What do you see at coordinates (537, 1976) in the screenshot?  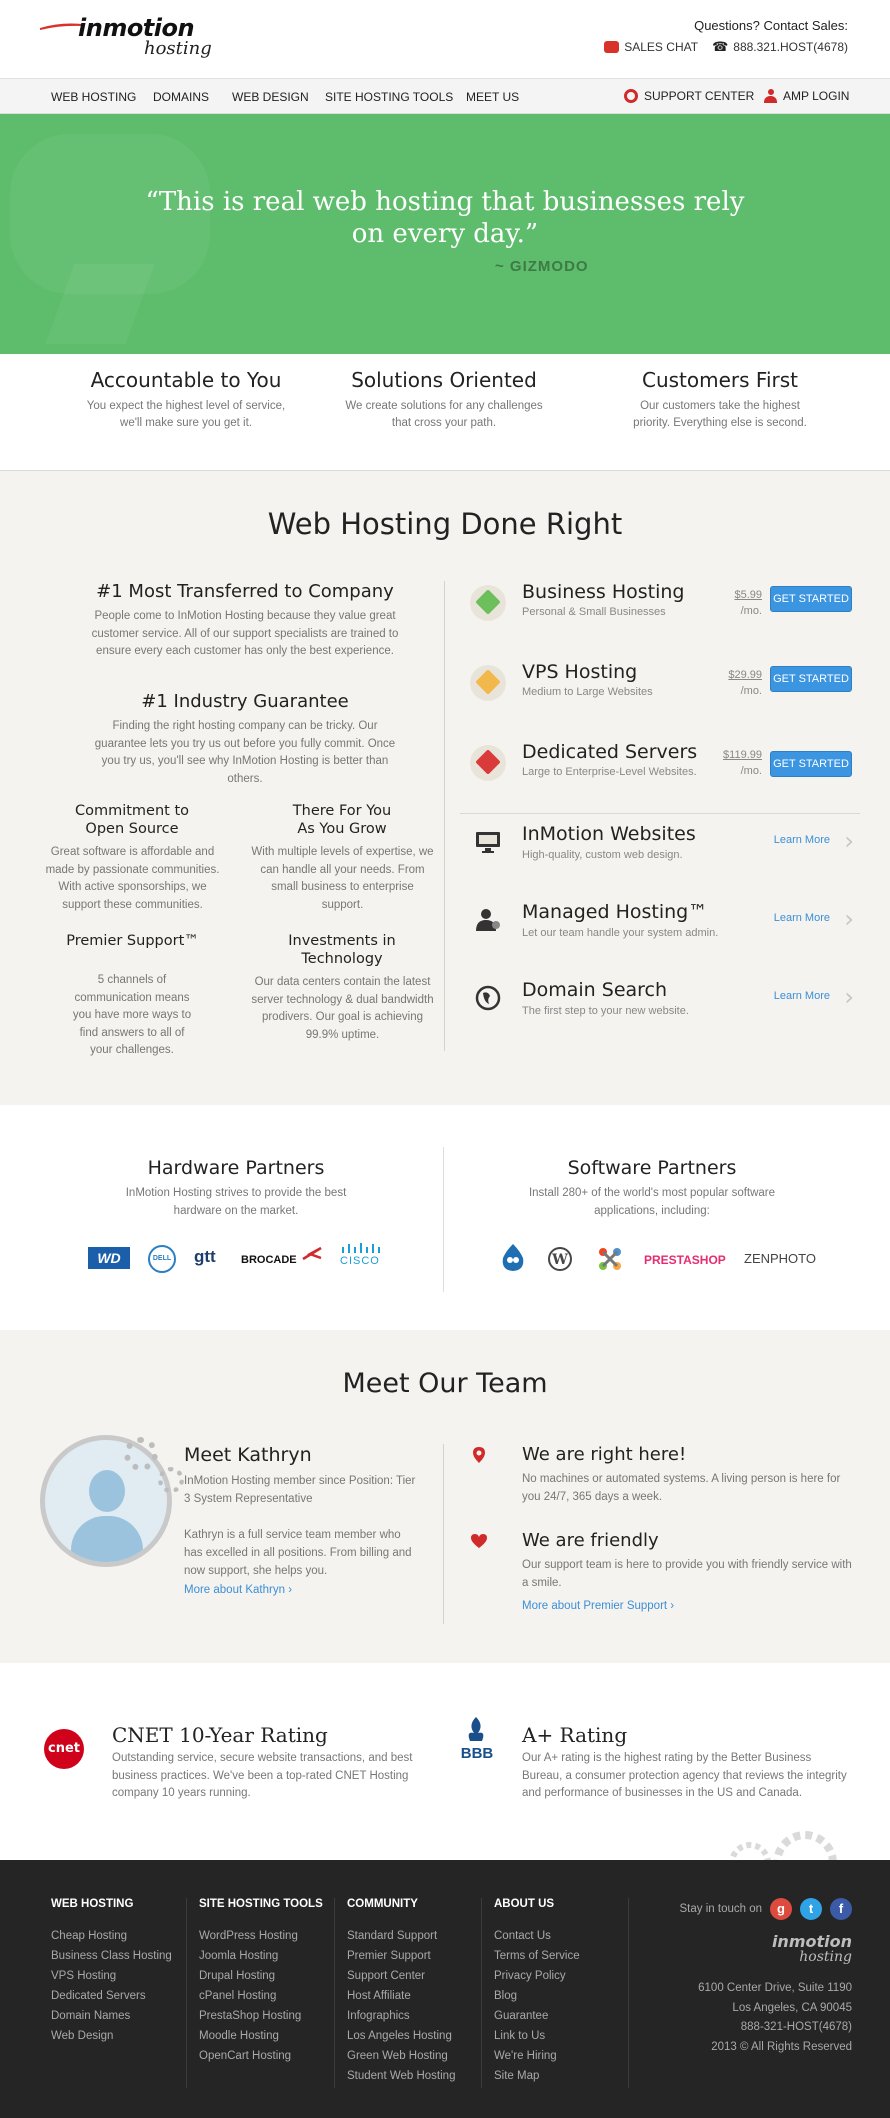 I see `footer-link: Privacy Policy` at bounding box center [537, 1976].